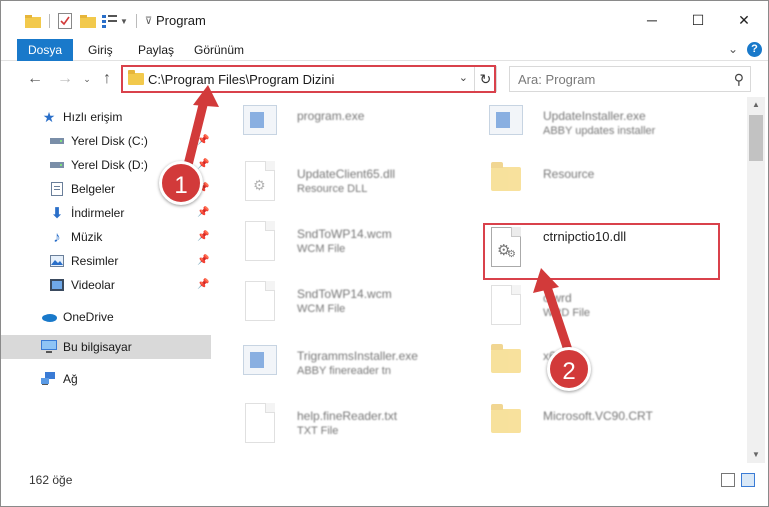 This screenshot has width=769, height=507. I want to click on help-icon: ?, so click(754, 49).